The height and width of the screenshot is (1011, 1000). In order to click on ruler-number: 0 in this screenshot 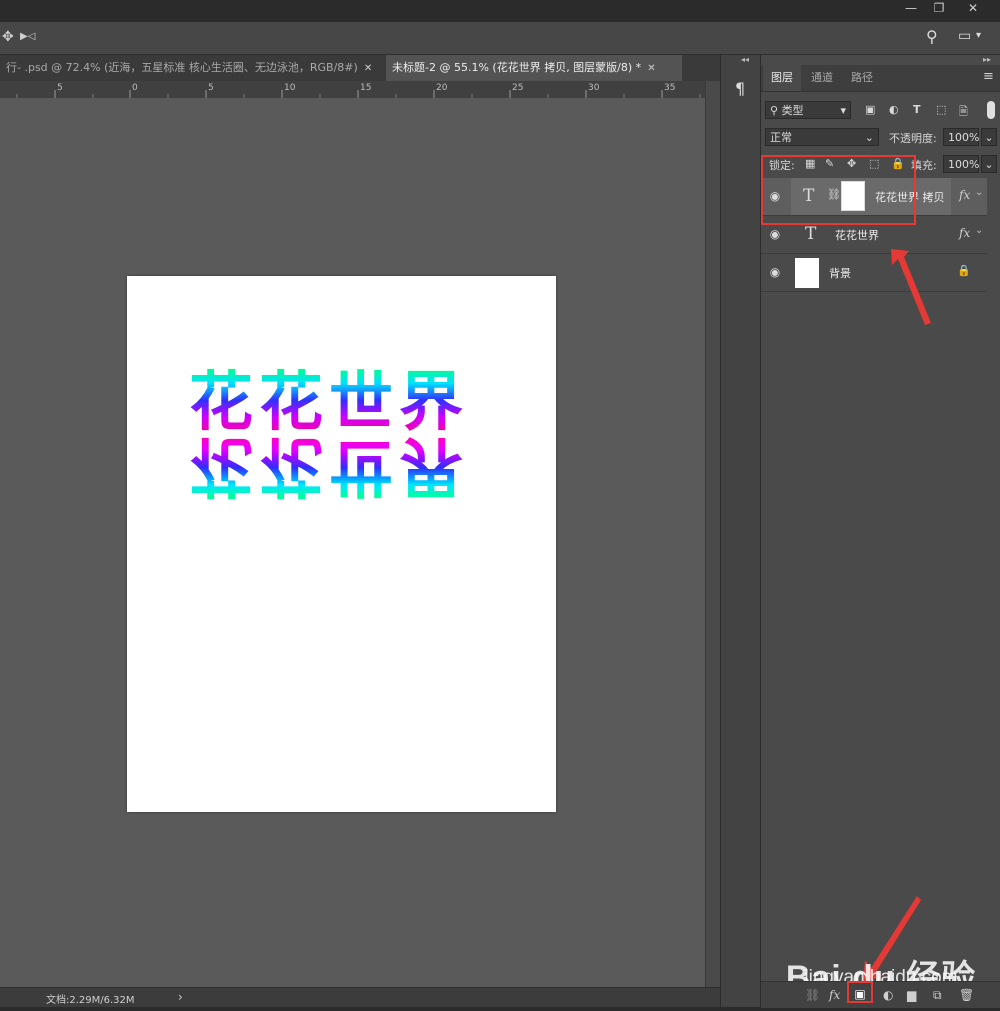, I will do `click(135, 88)`.